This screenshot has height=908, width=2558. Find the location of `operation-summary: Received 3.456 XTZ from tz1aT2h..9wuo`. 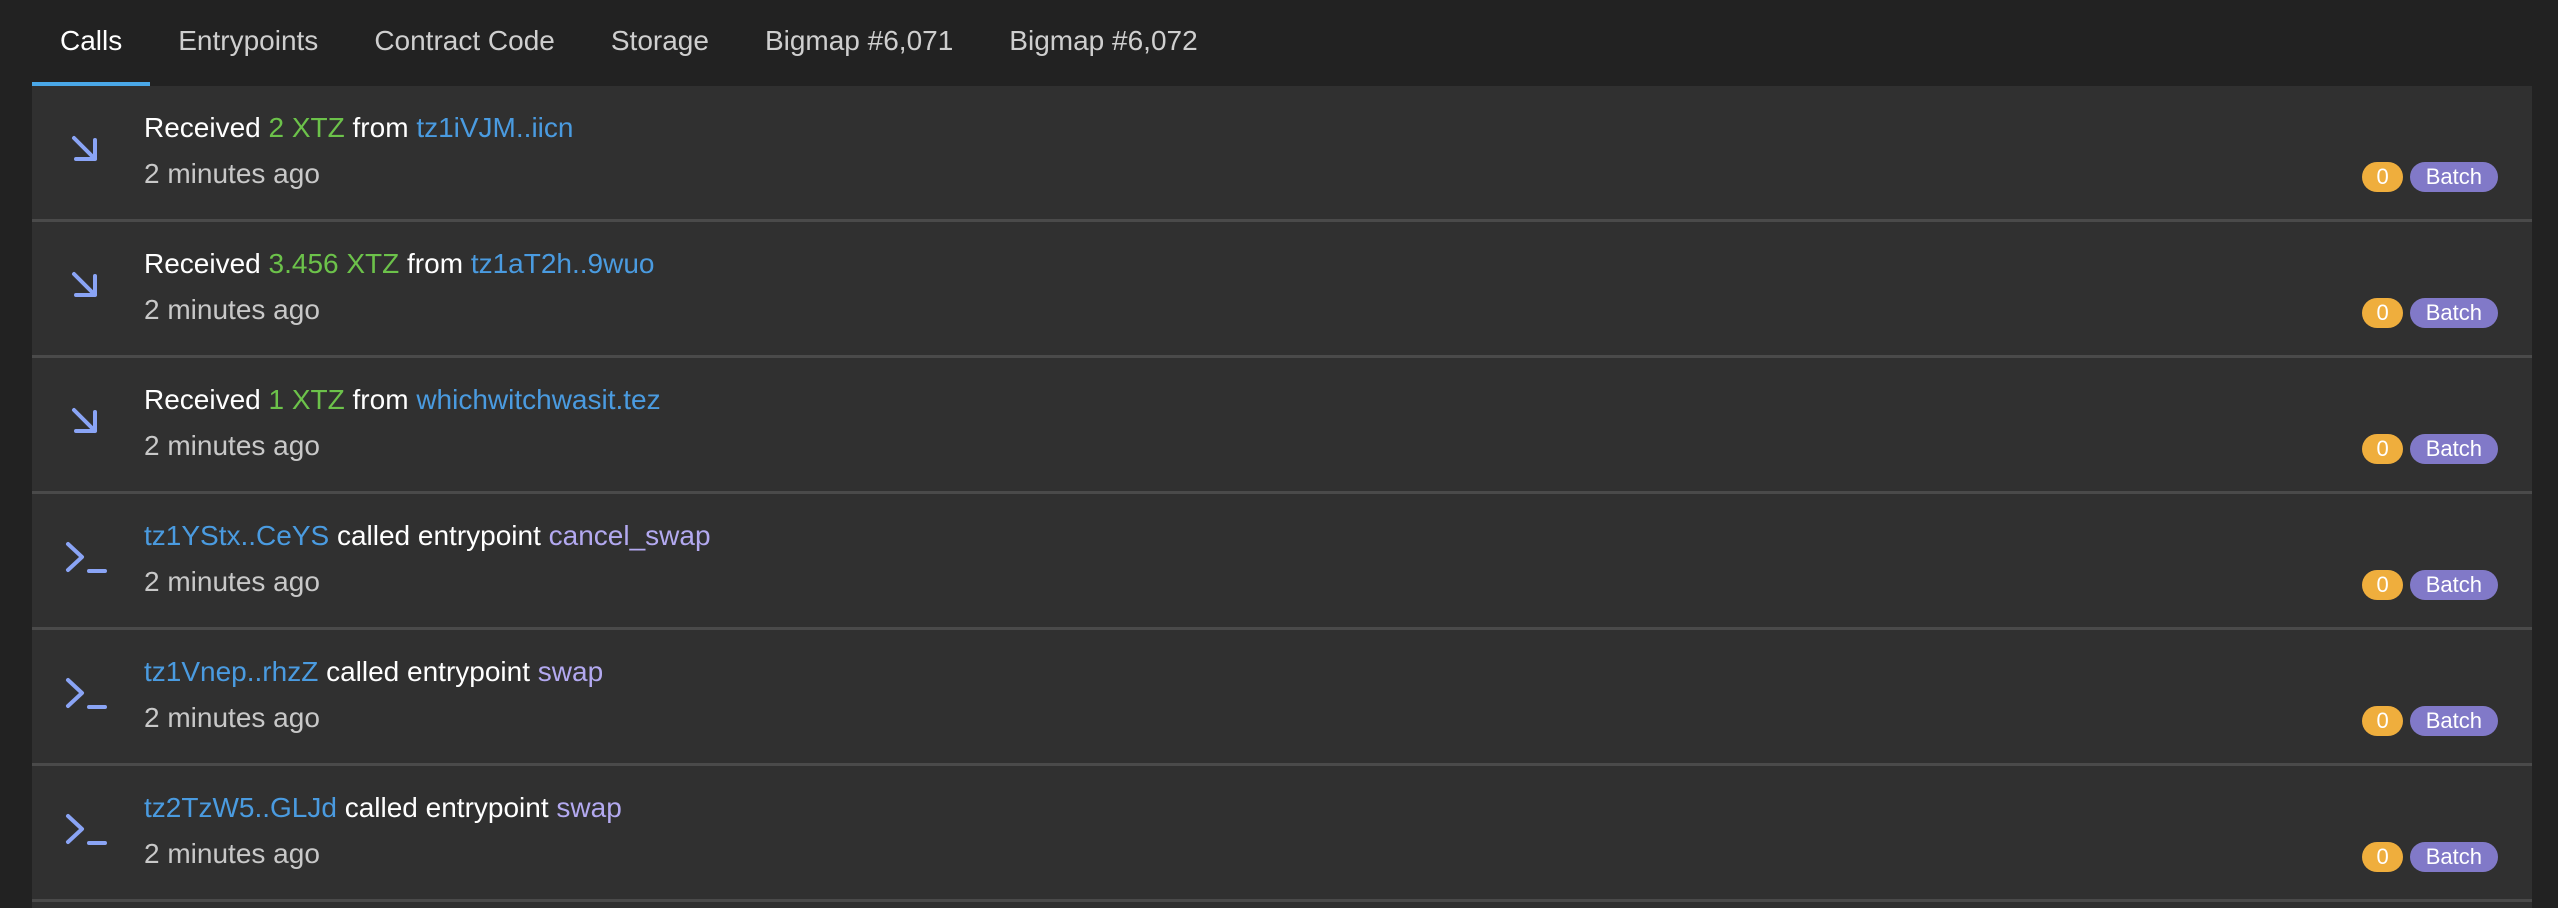

operation-summary: Received 3.456 XTZ from tz1aT2h..9wuo is located at coordinates (399, 264).